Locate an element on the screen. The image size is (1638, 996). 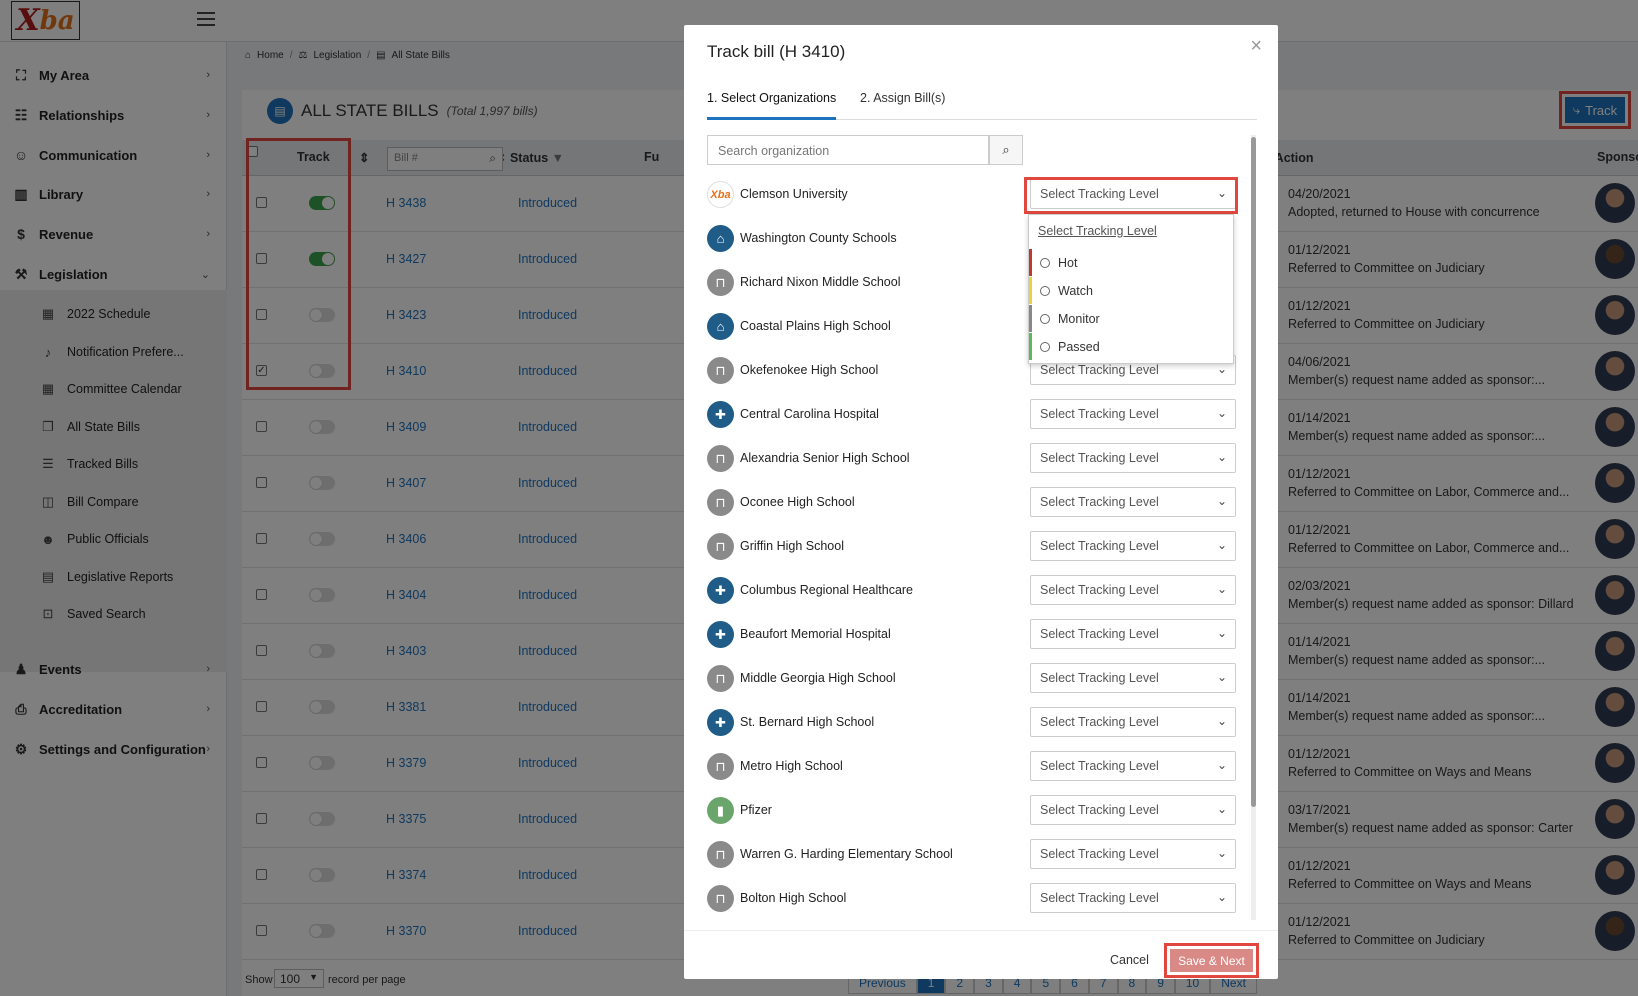
clemson-logo-icon: Xba is located at coordinates (720, 194).